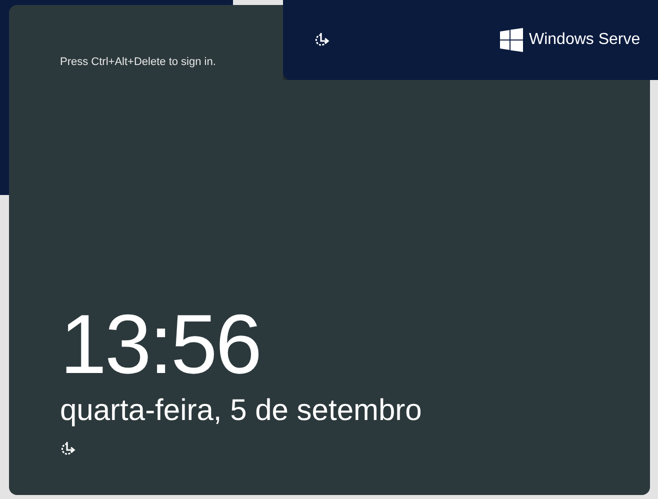  Describe the element at coordinates (511, 40) in the screenshot. I see `logo-icon` at that location.